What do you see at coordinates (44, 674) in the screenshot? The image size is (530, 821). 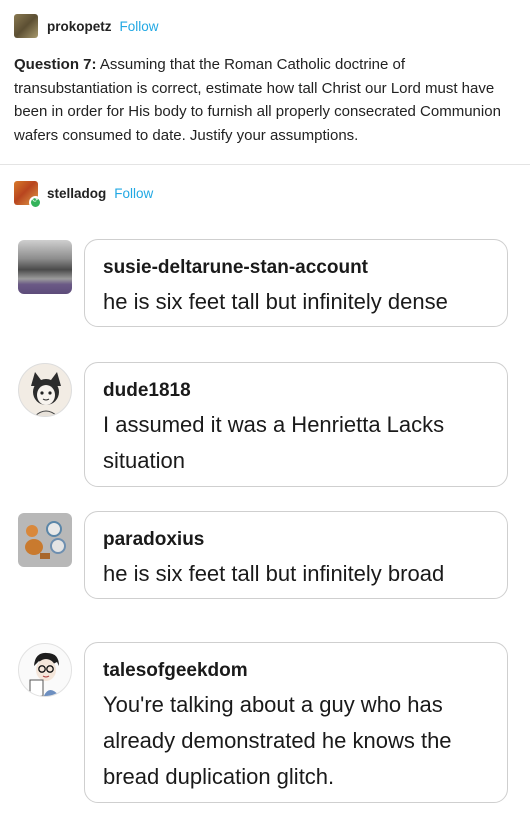 I see `person-icon` at bounding box center [44, 674].